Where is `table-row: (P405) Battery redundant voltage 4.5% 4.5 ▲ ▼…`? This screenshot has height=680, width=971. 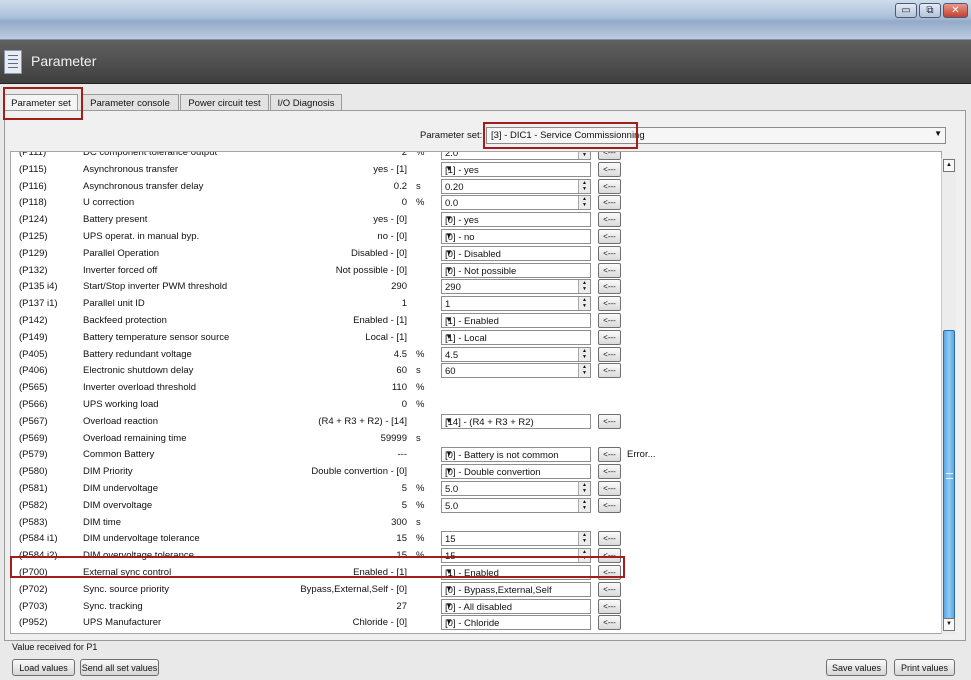
table-row: (P405) Battery redundant voltage 4.5% 4.5 ▲ ▼… is located at coordinates (476, 354).